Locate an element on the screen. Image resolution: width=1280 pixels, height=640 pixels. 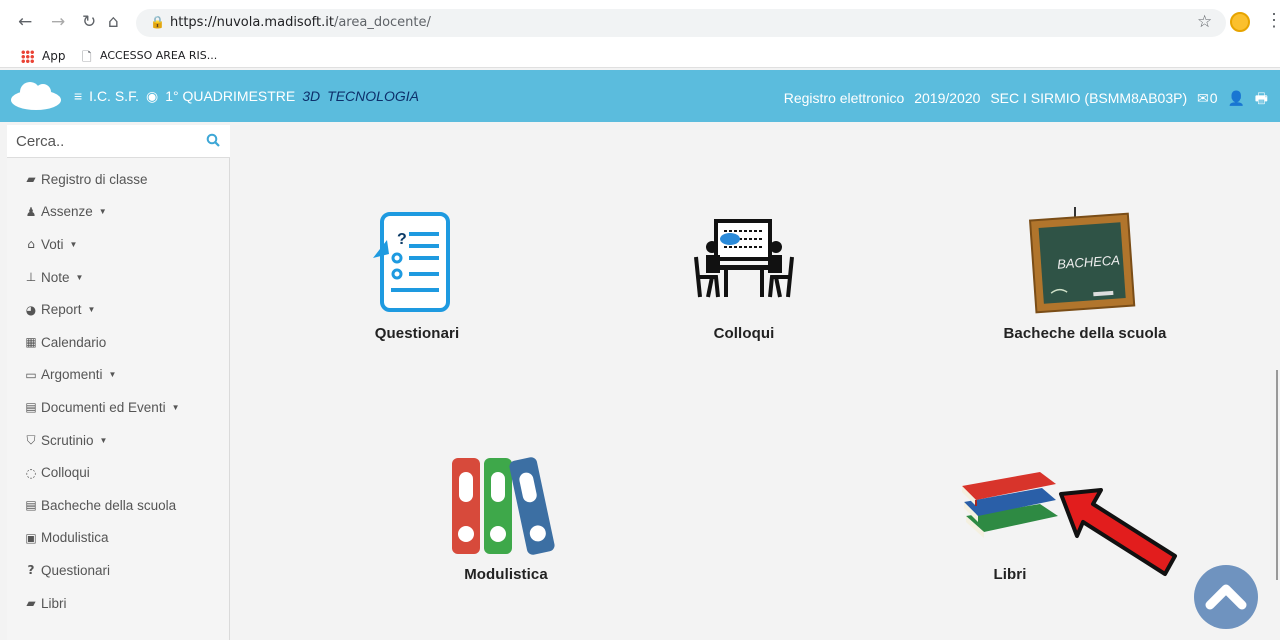
bookmark-star-icon: ☆ is located at coordinates (1204, 22).